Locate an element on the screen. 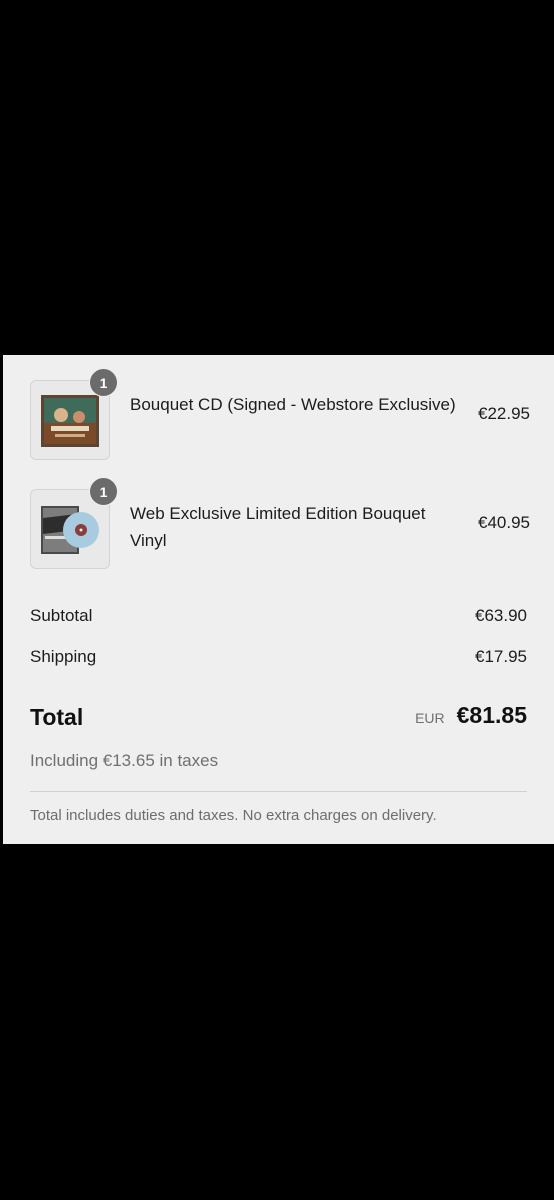 The height and width of the screenshot is (1200, 554). subtotal-value: €63.90 is located at coordinates (501, 615).